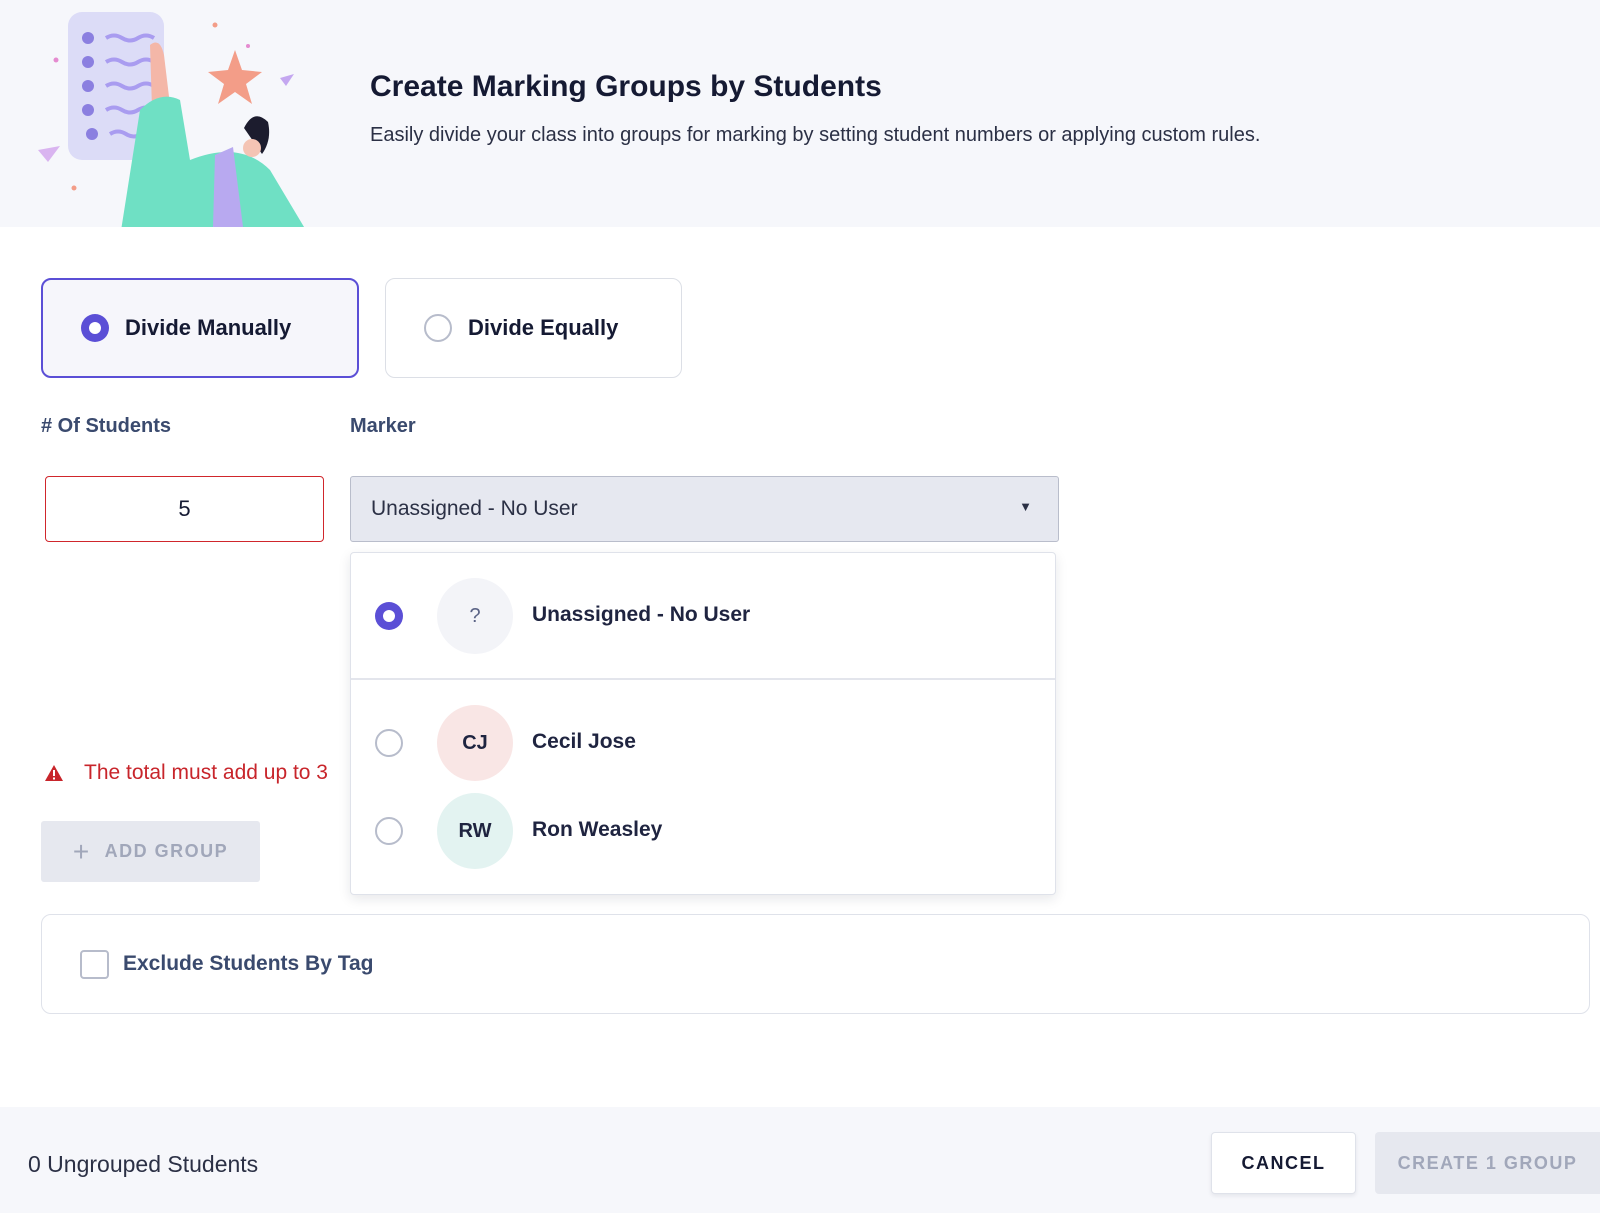 Image resolution: width=1600 pixels, height=1213 pixels. Describe the element at coordinates (383, 426) in the screenshot. I see `marker-label: Marker` at that location.